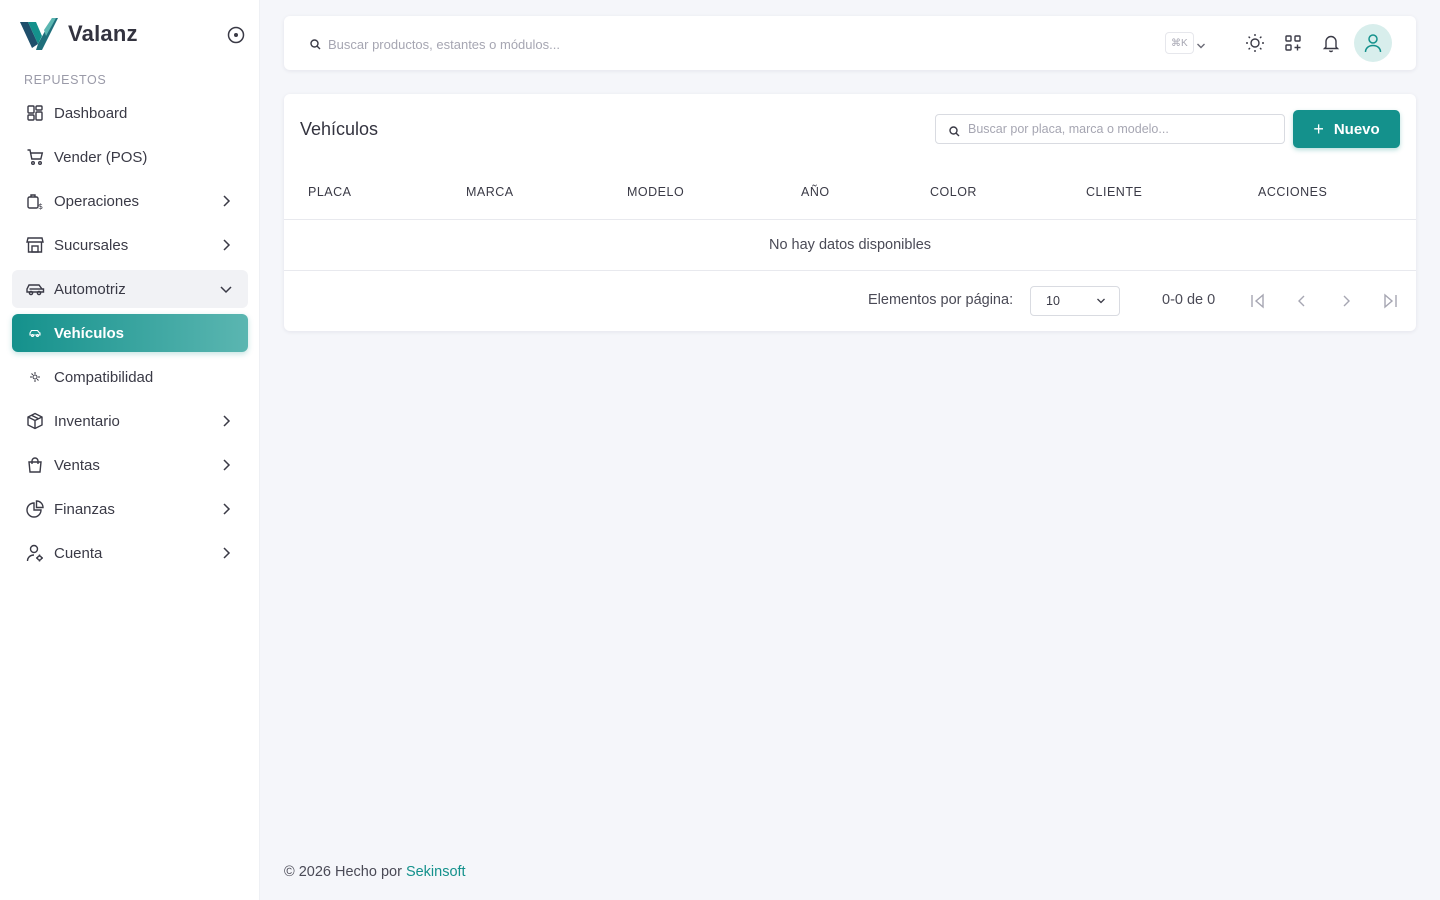 Image resolution: width=1440 pixels, height=900 pixels. Describe the element at coordinates (39, 34) in the screenshot. I see `valanz-logo` at that location.